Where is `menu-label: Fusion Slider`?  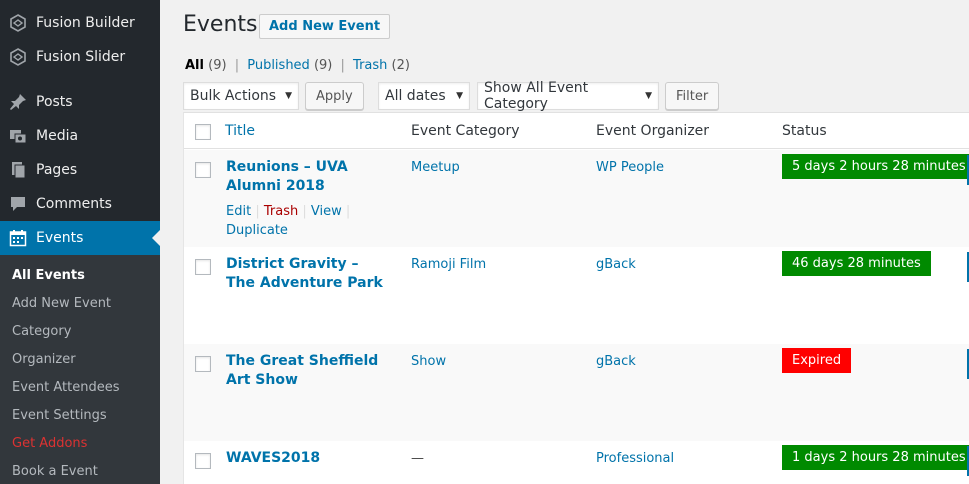 menu-label: Fusion Slider is located at coordinates (81, 57).